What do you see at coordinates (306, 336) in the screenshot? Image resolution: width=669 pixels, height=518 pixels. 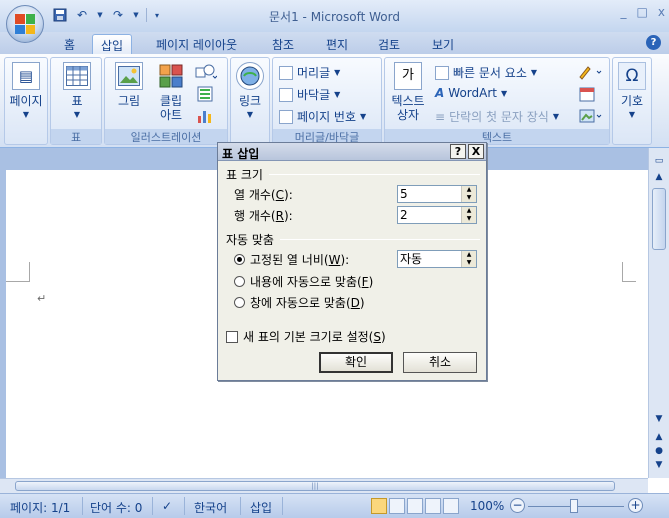 I see `remember-dimensions-checkbox: 새 표의 기본 크기로 설정(S)` at bounding box center [306, 336].